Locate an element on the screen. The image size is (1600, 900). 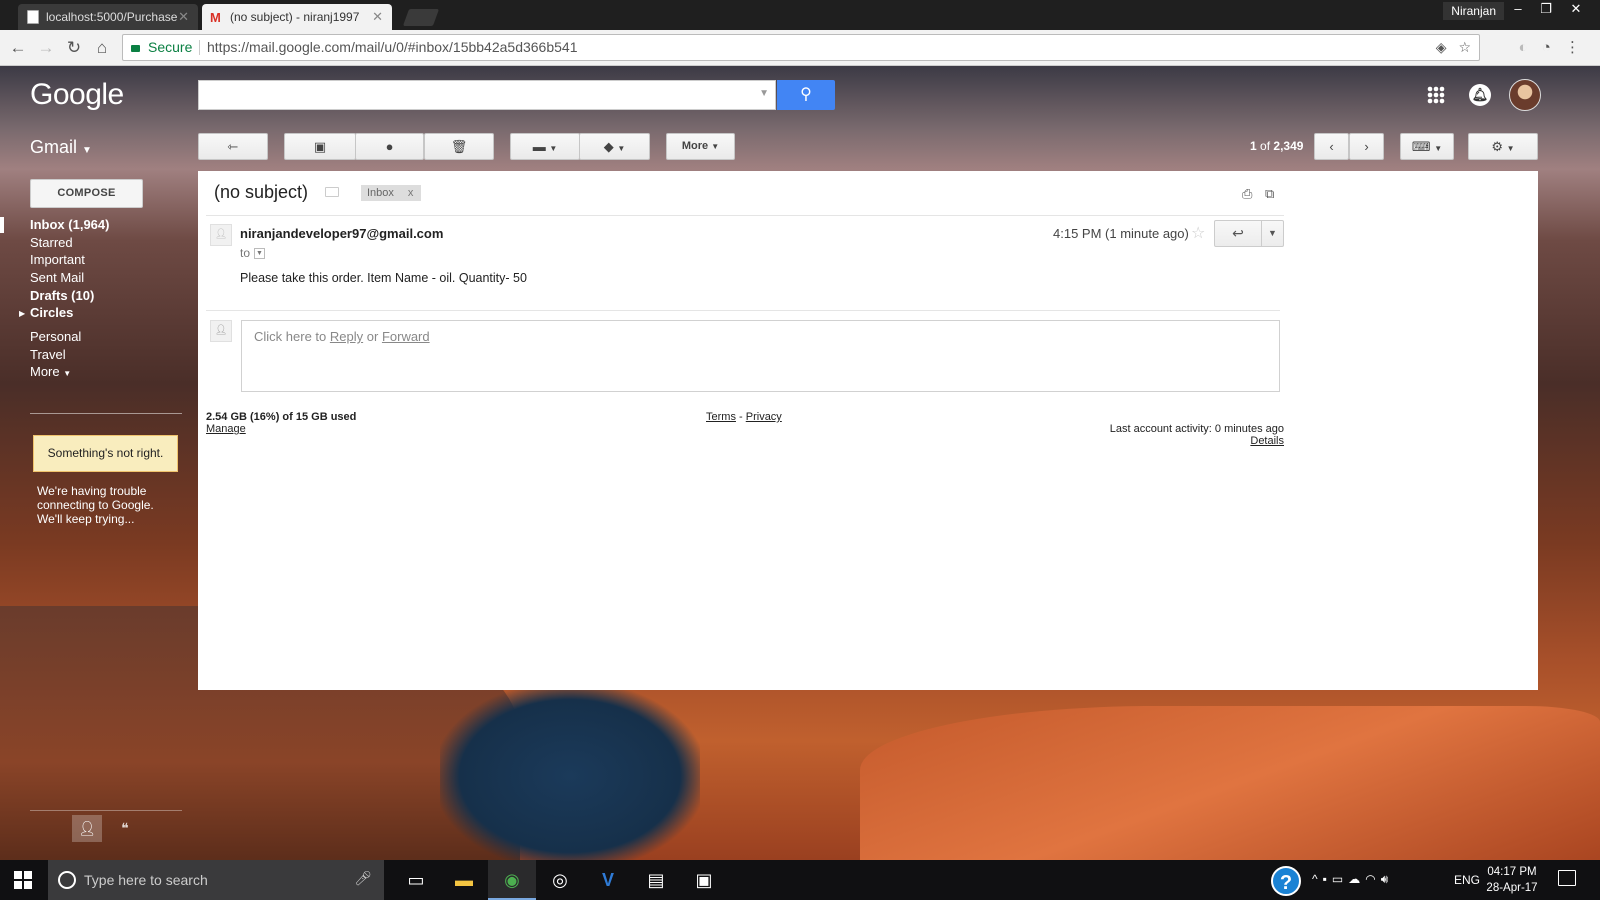
contacts-tab: 👤︎ is located at coordinates (87, 828).